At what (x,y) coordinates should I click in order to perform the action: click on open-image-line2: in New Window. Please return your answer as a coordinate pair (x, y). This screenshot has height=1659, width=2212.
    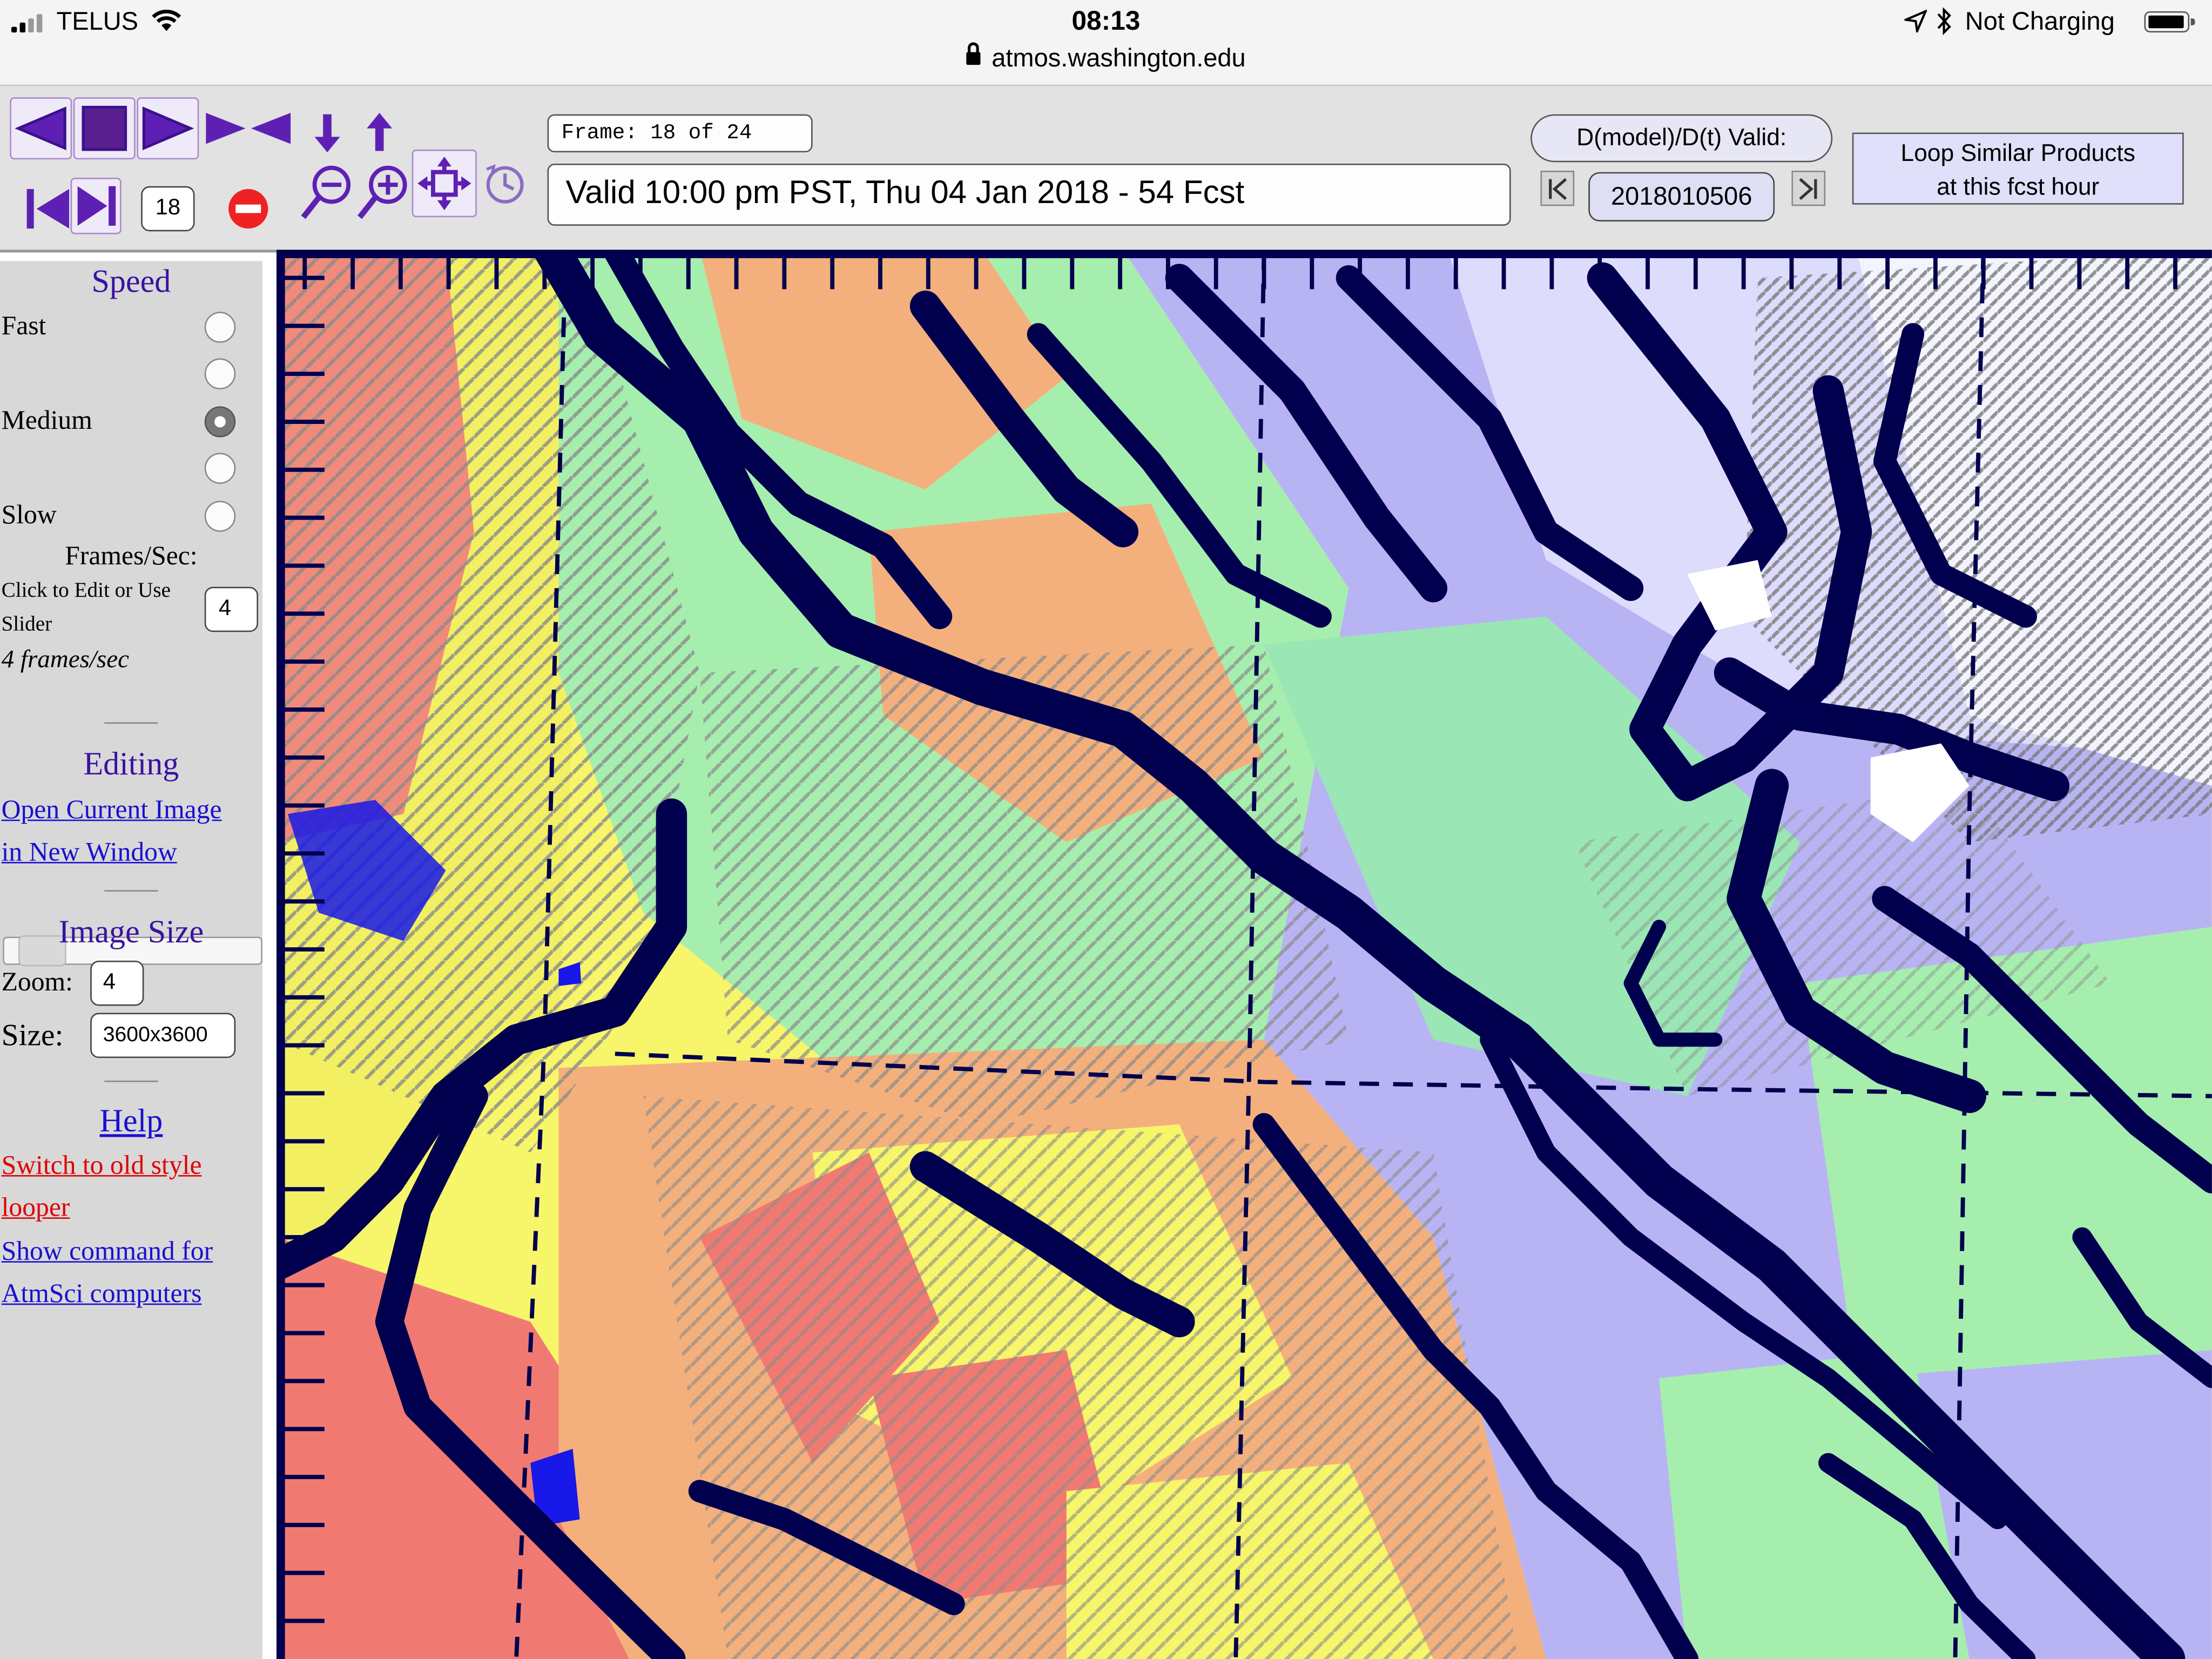
    Looking at the image, I should click on (89, 853).